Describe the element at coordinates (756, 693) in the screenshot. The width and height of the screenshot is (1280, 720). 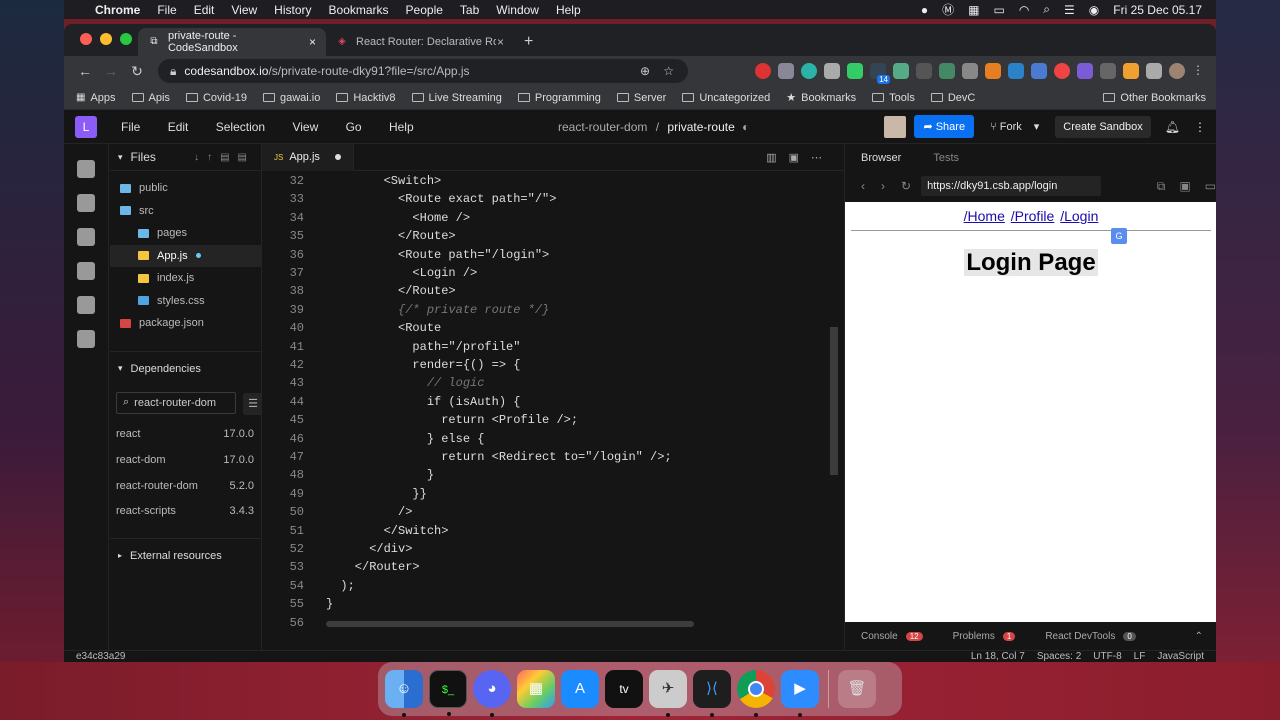
I see `chrome-icon` at that location.